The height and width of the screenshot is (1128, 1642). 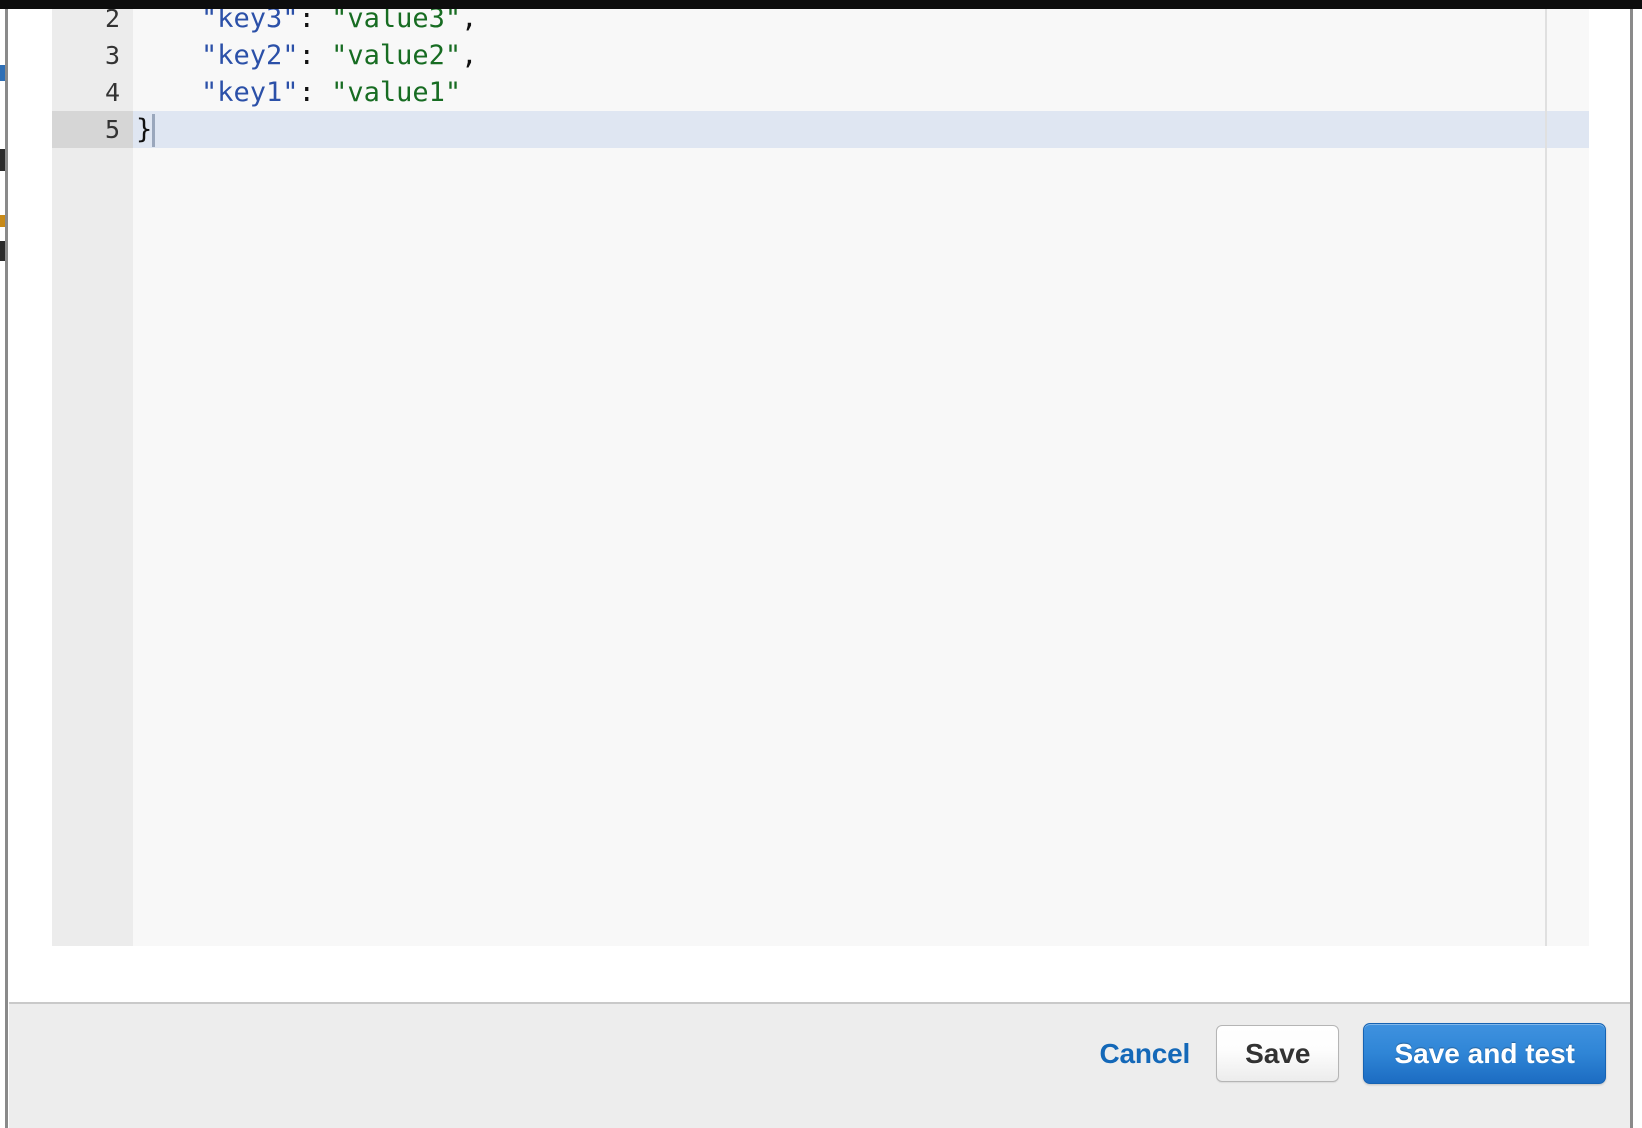 I want to click on active-line-highlight, so click(x=861, y=129).